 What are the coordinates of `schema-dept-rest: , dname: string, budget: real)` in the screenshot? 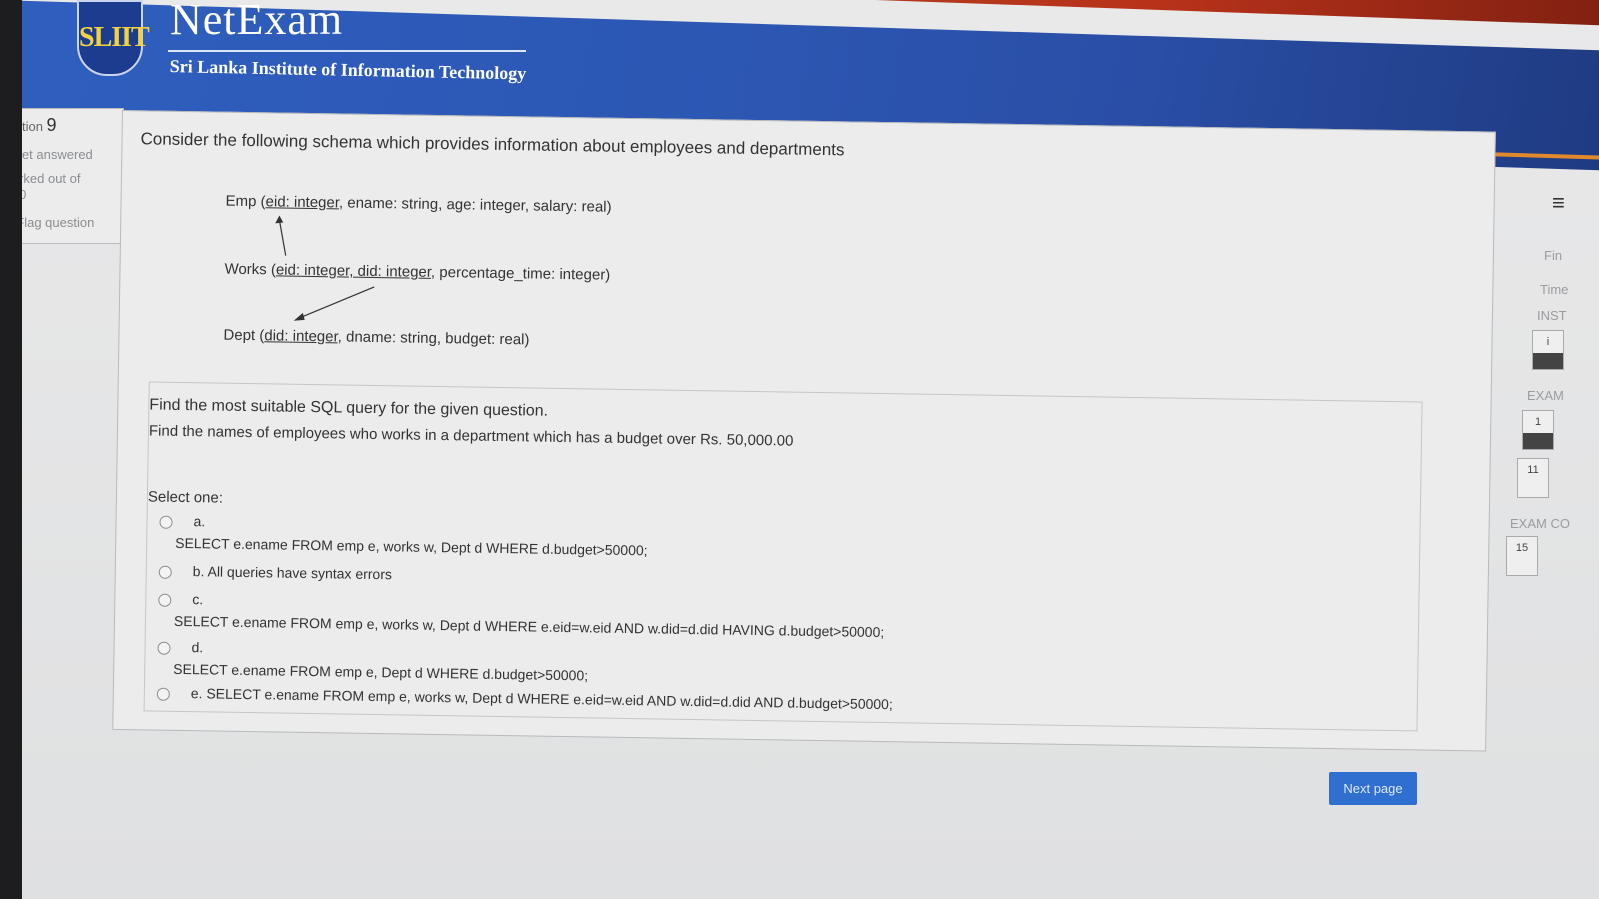 It's located at (433, 338).